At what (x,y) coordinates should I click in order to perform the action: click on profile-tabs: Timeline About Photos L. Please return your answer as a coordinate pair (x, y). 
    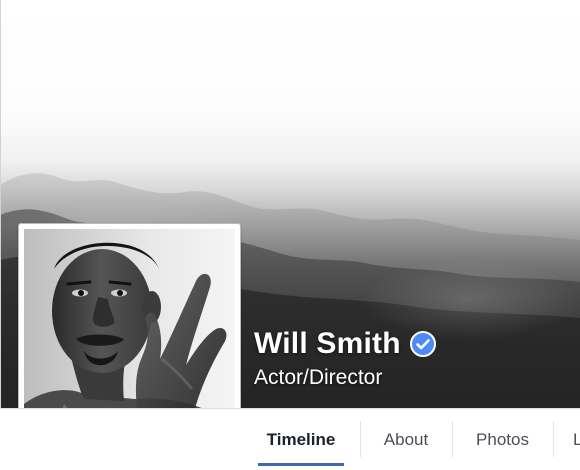
    Looking at the image, I should click on (411, 439).